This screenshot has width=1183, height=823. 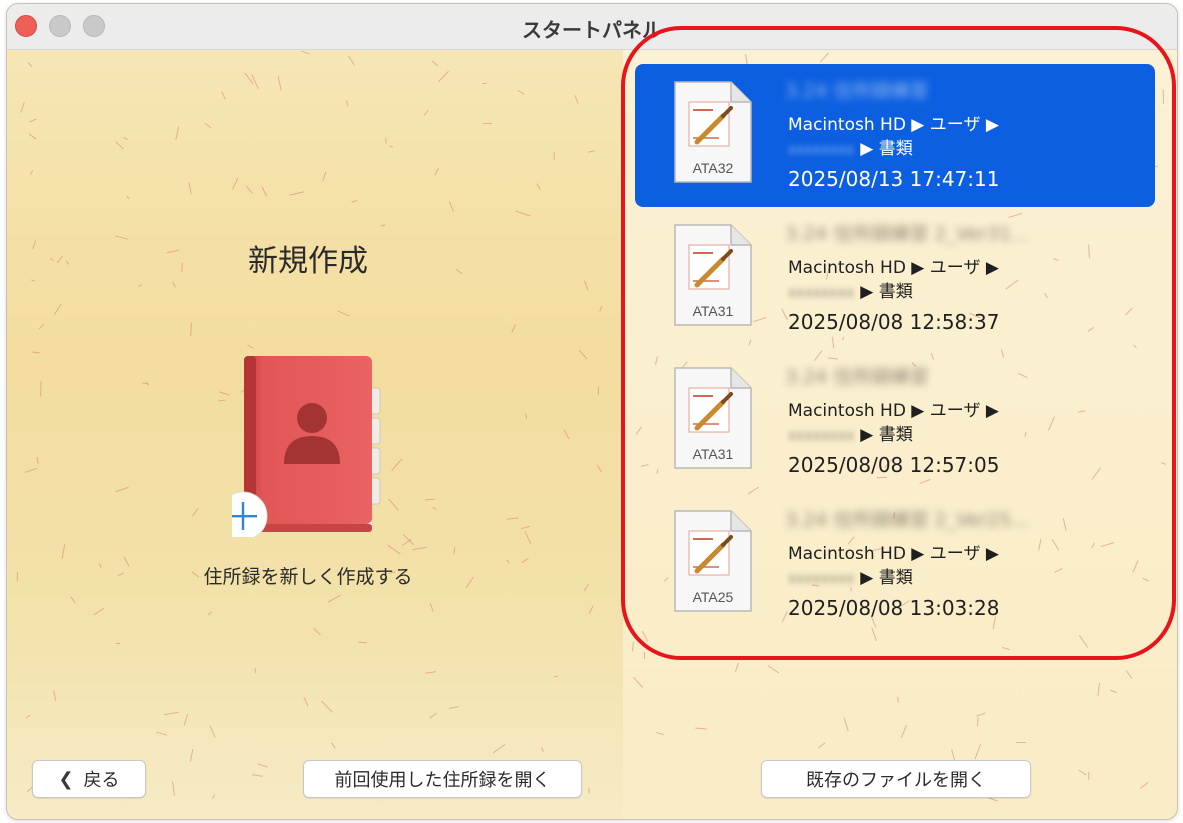 I want to click on open-existing-file-button: 既存のファイルを開く, so click(x=896, y=779).